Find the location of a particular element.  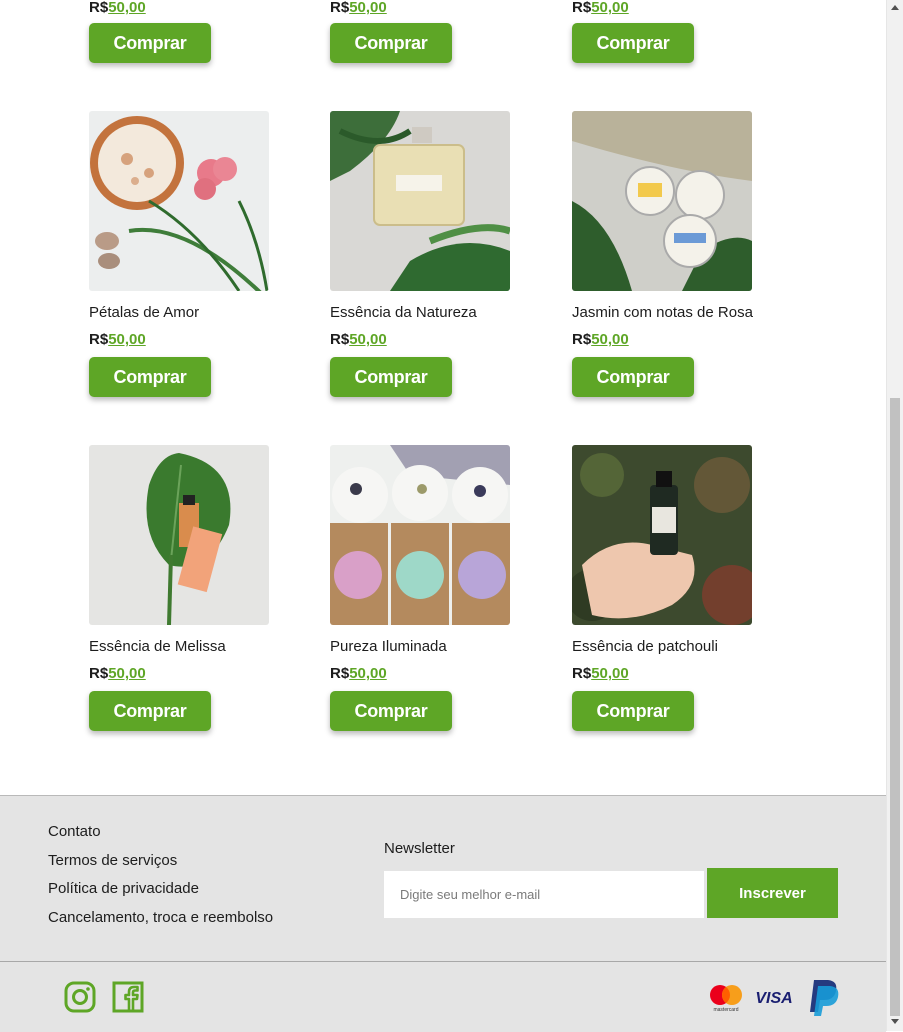

footer-link-cancelamento: Cancelamento, troca e reembolso is located at coordinates (160, 922).